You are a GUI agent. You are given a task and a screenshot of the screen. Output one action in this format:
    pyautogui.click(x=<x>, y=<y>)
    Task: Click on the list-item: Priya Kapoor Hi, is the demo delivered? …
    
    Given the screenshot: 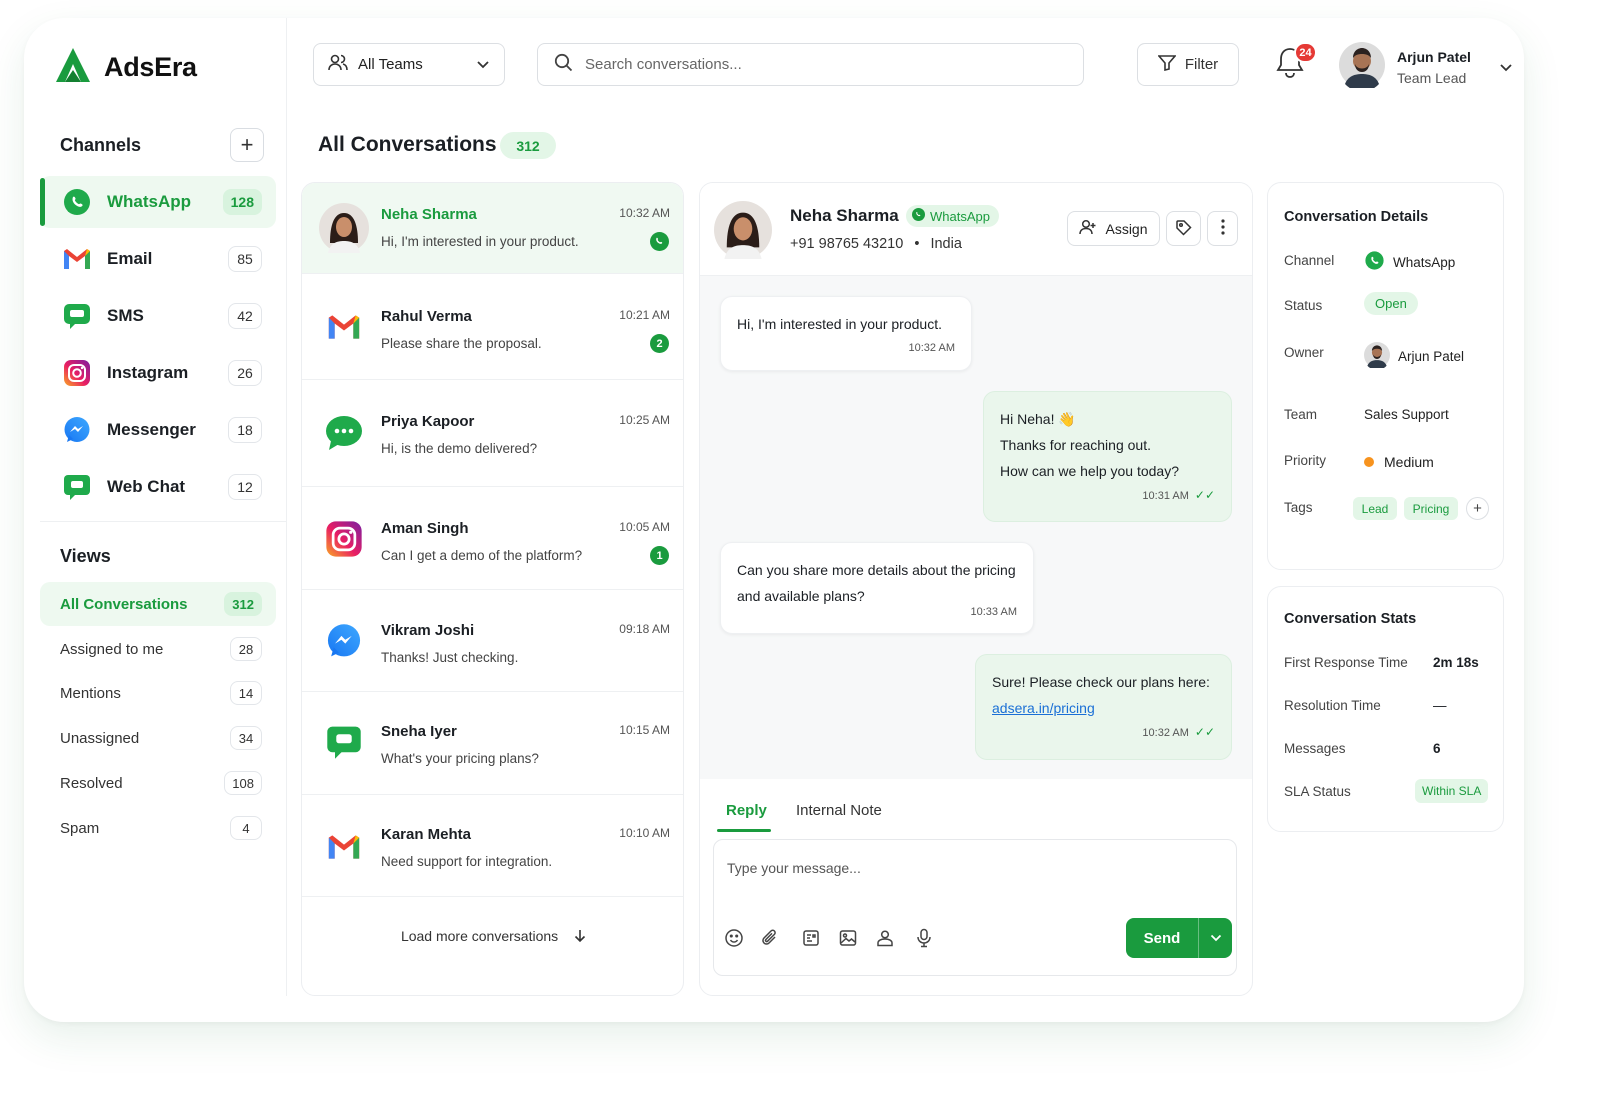 What is the action you would take?
    pyautogui.click(x=492, y=433)
    